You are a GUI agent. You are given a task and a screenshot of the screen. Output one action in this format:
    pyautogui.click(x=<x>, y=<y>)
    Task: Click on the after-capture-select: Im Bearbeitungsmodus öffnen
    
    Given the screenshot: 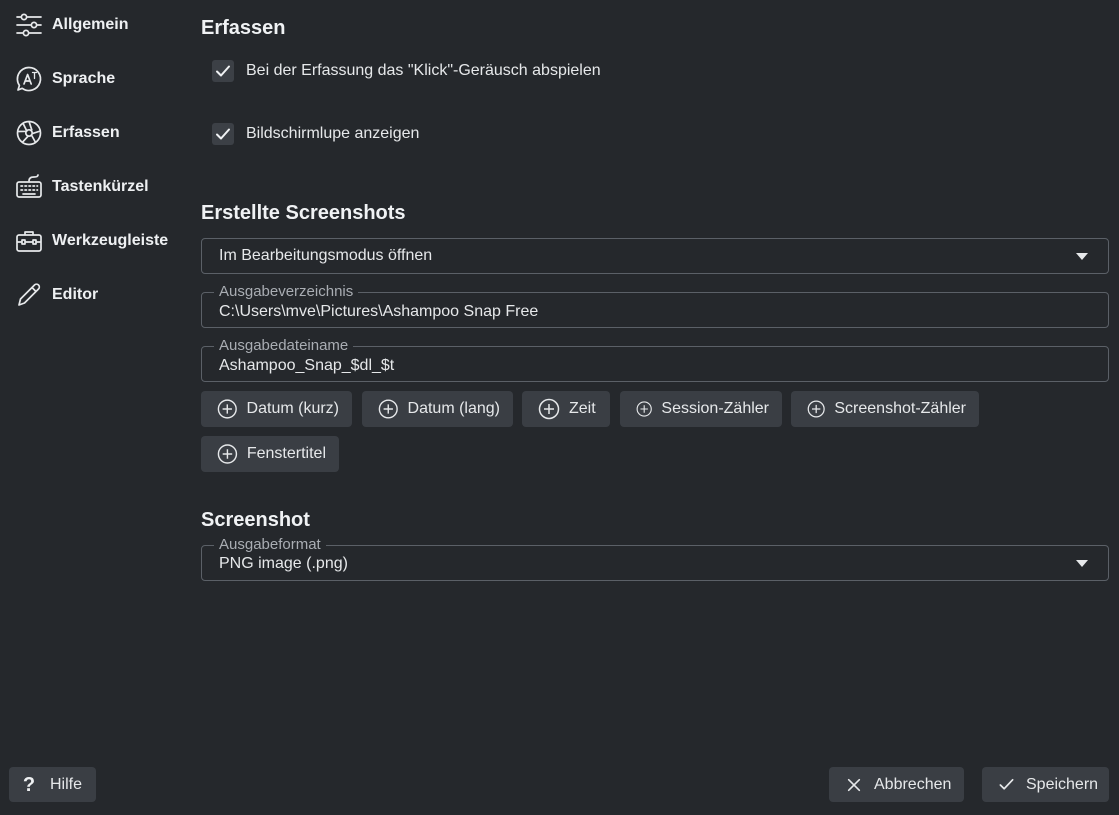 What is the action you would take?
    pyautogui.click(x=655, y=256)
    